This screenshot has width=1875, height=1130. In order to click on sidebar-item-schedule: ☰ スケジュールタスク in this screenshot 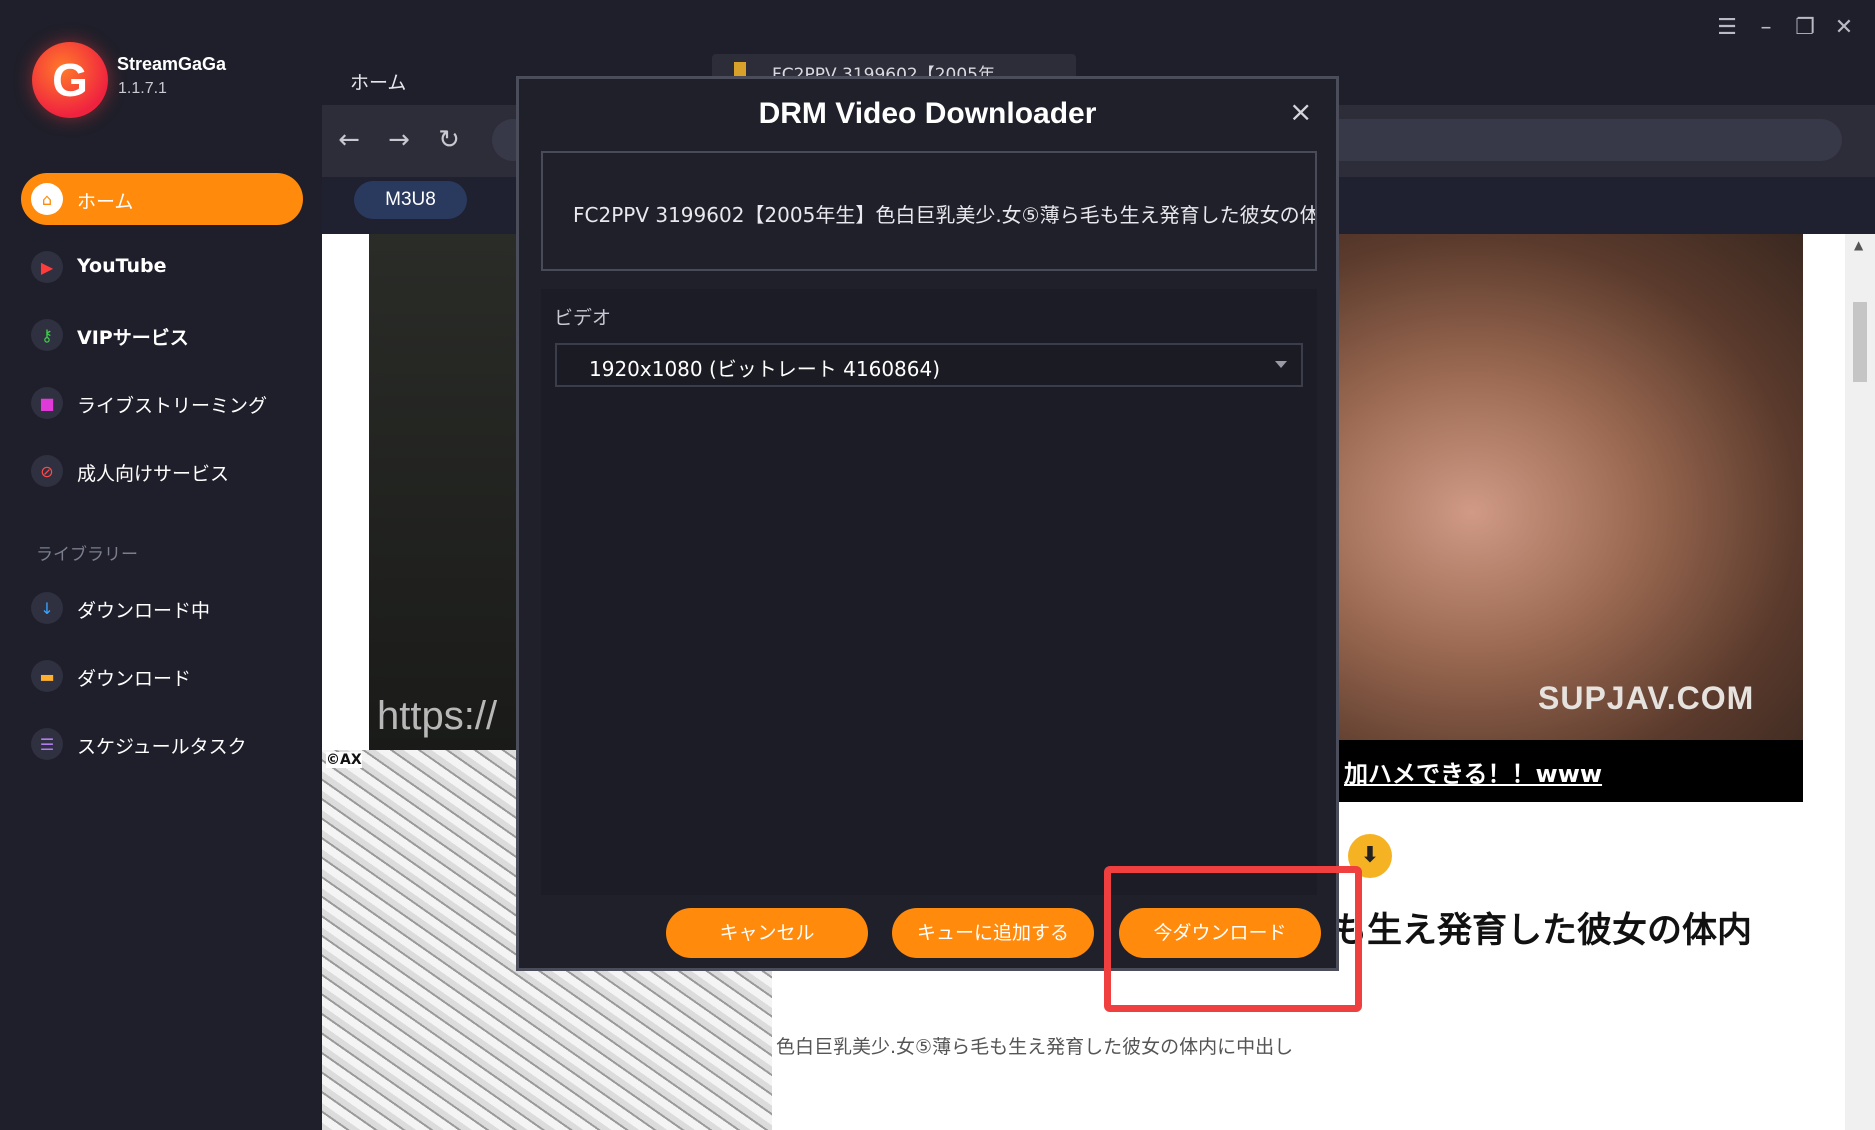, I will do `click(162, 744)`.